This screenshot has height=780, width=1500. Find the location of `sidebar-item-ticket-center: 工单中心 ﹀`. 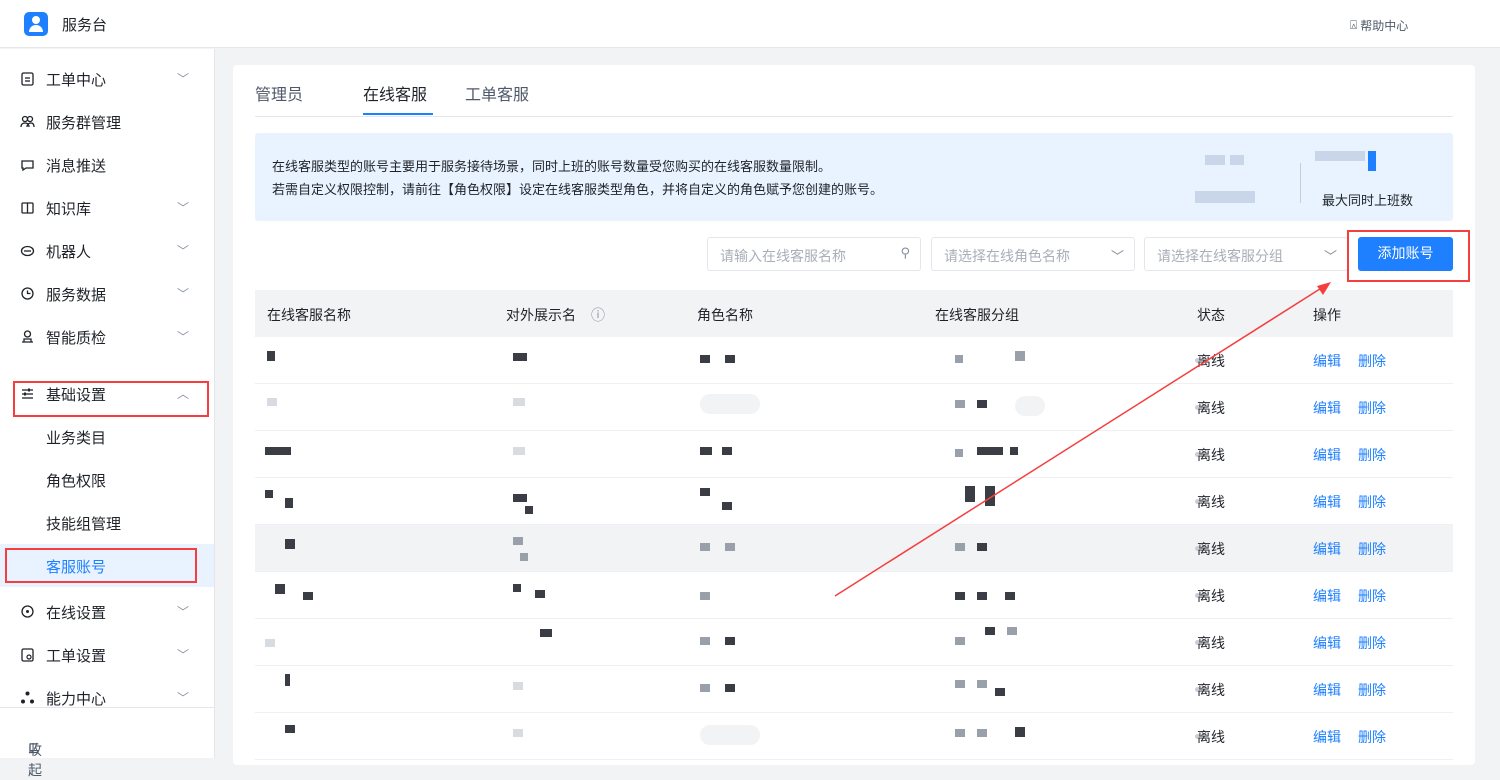

sidebar-item-ticket-center: 工单中心 ﹀ is located at coordinates (107, 78).